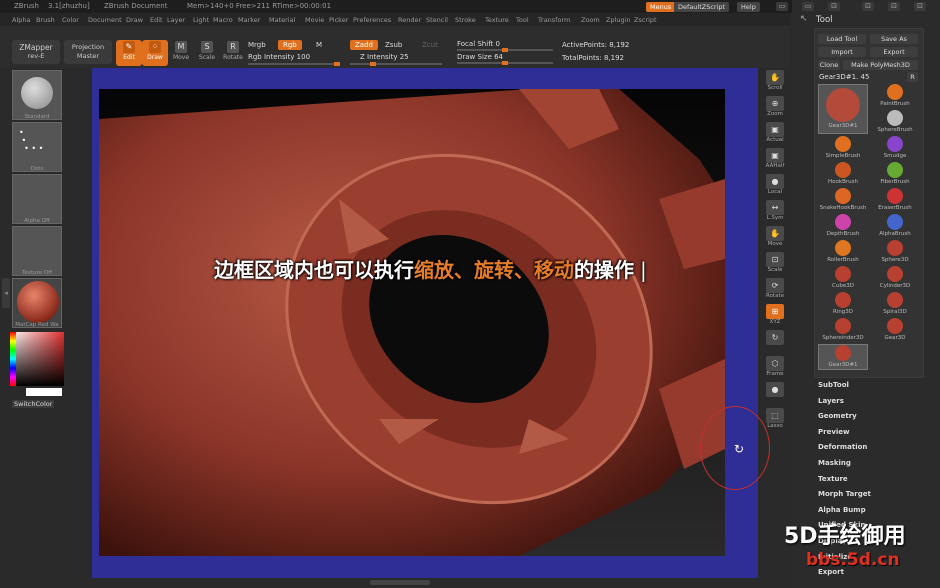 Image resolution: width=940 pixels, height=588 pixels. I want to click on menu-movie: Movie, so click(314, 20).